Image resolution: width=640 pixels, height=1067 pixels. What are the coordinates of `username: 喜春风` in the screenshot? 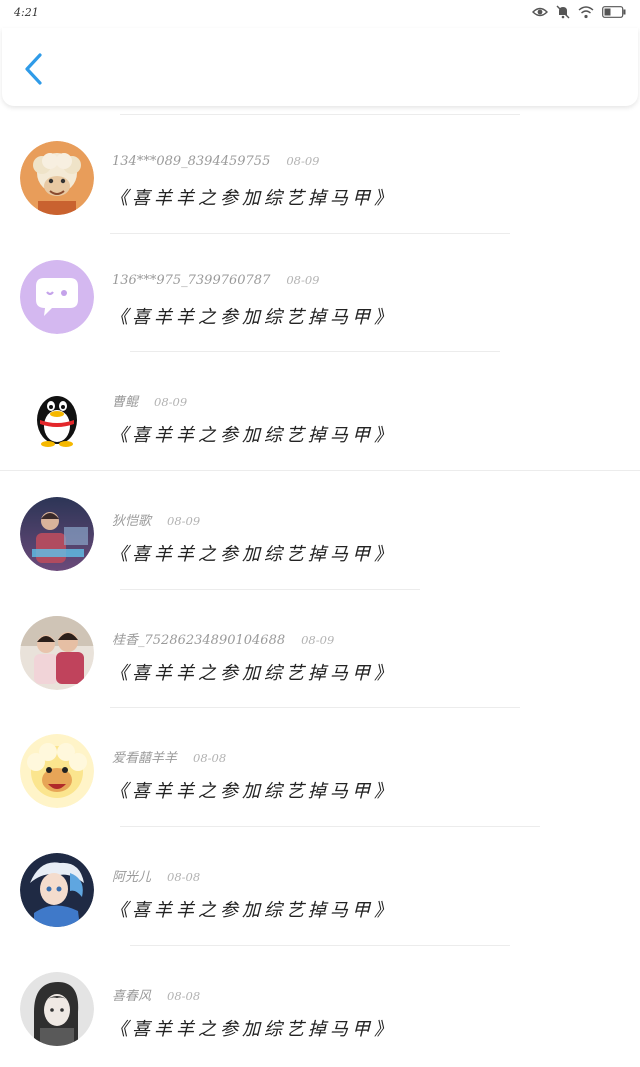 It's located at (131, 994).